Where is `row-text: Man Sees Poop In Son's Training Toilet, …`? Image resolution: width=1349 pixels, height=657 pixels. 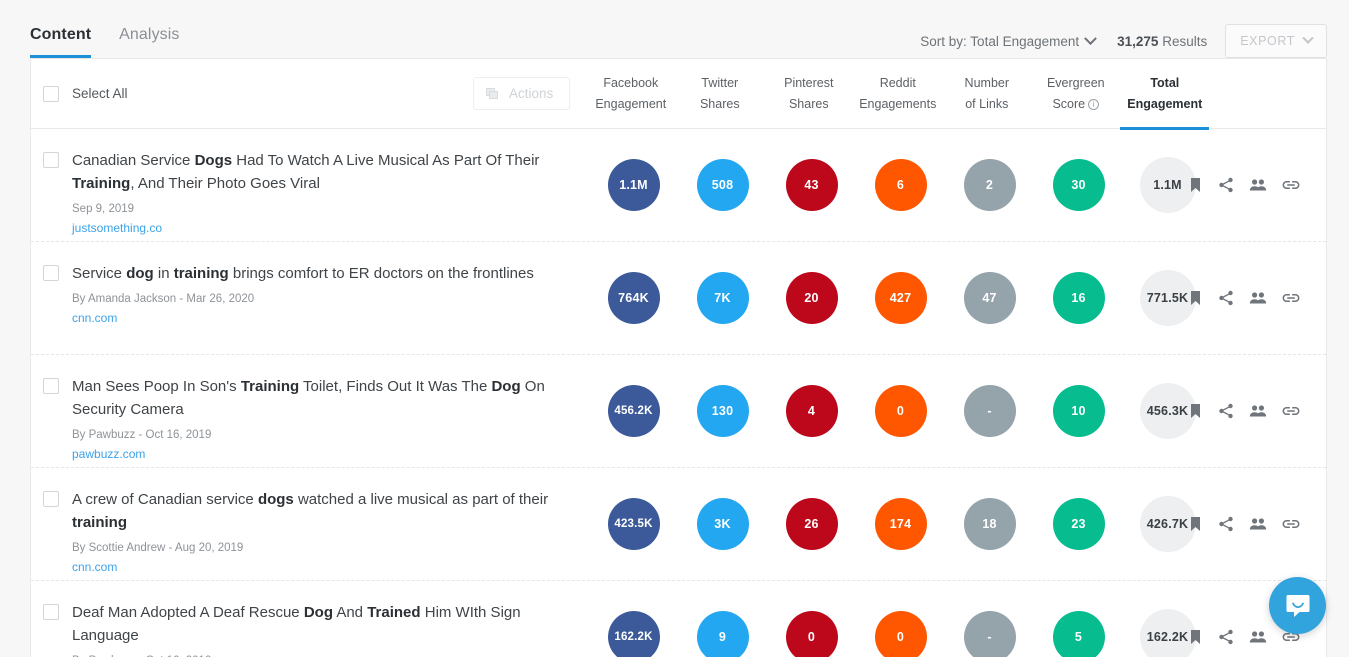
row-text: Man Sees Poop In Son's Training Toilet, … is located at coordinates (330, 418).